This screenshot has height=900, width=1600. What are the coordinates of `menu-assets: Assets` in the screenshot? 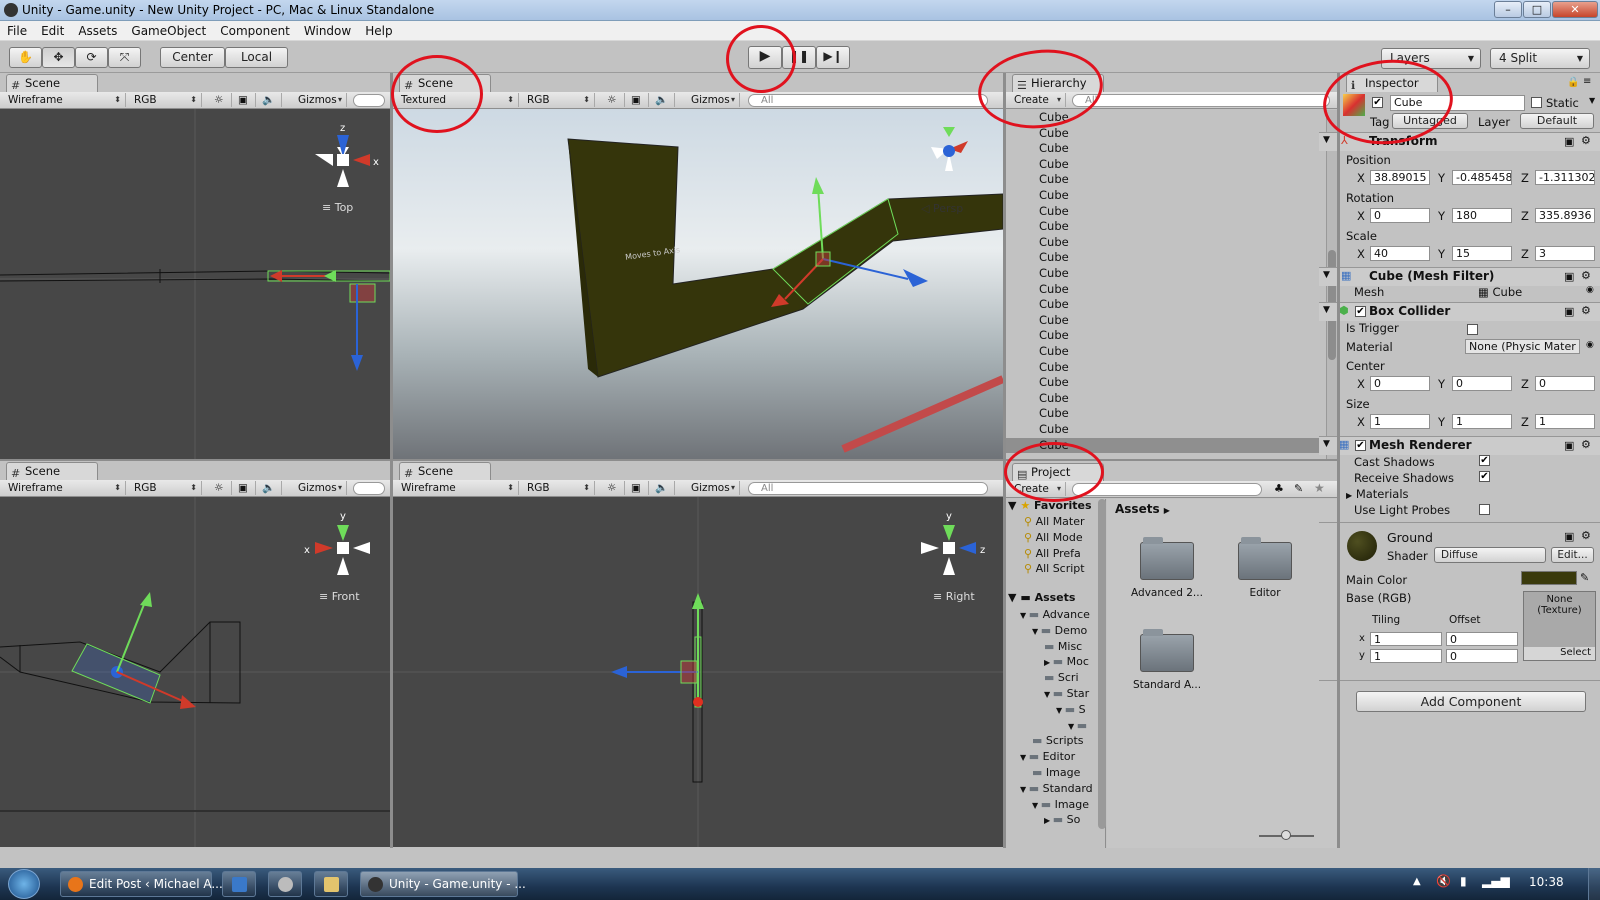 It's located at (97, 29).